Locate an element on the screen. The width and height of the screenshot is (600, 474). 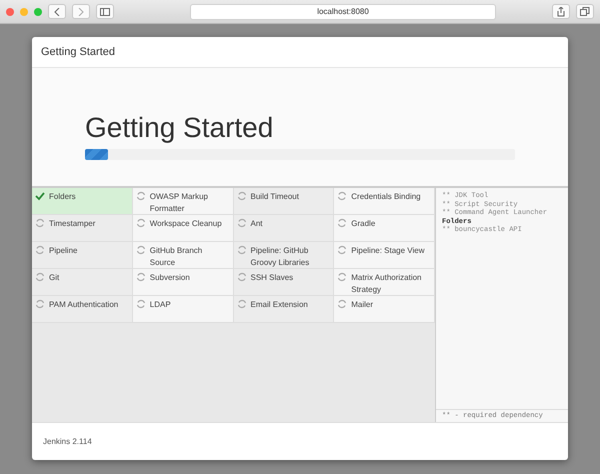
plugin-name: Subversion is located at coordinates (170, 278).